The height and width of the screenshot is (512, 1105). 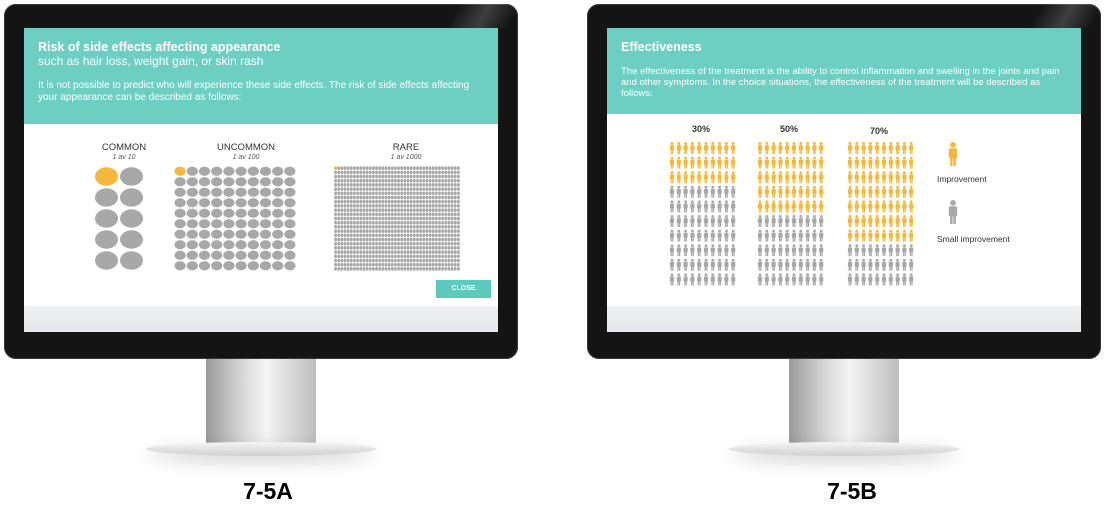 I want to click on page-title: Effectiveness, so click(x=661, y=47).